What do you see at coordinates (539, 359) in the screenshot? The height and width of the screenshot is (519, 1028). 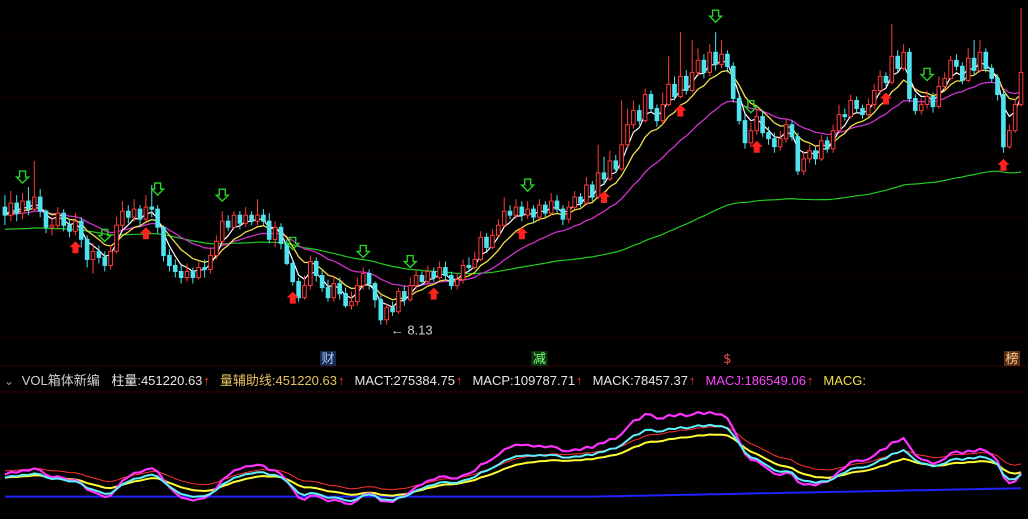 I see `event-tag: 减` at bounding box center [539, 359].